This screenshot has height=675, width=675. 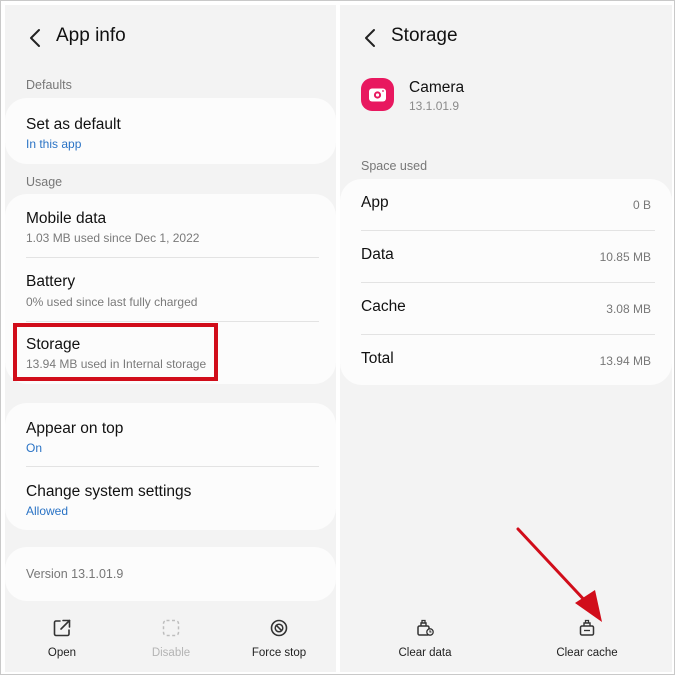 I want to click on app-name: Camera, so click(x=437, y=87).